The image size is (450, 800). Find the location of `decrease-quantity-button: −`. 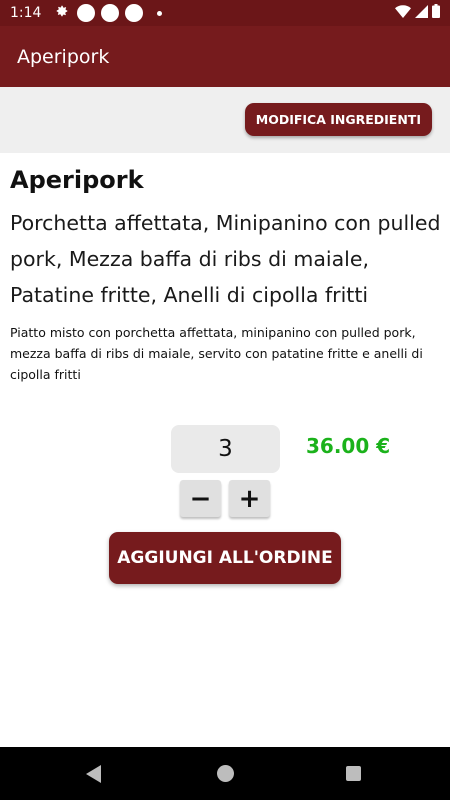

decrease-quantity-button: − is located at coordinates (200, 498).